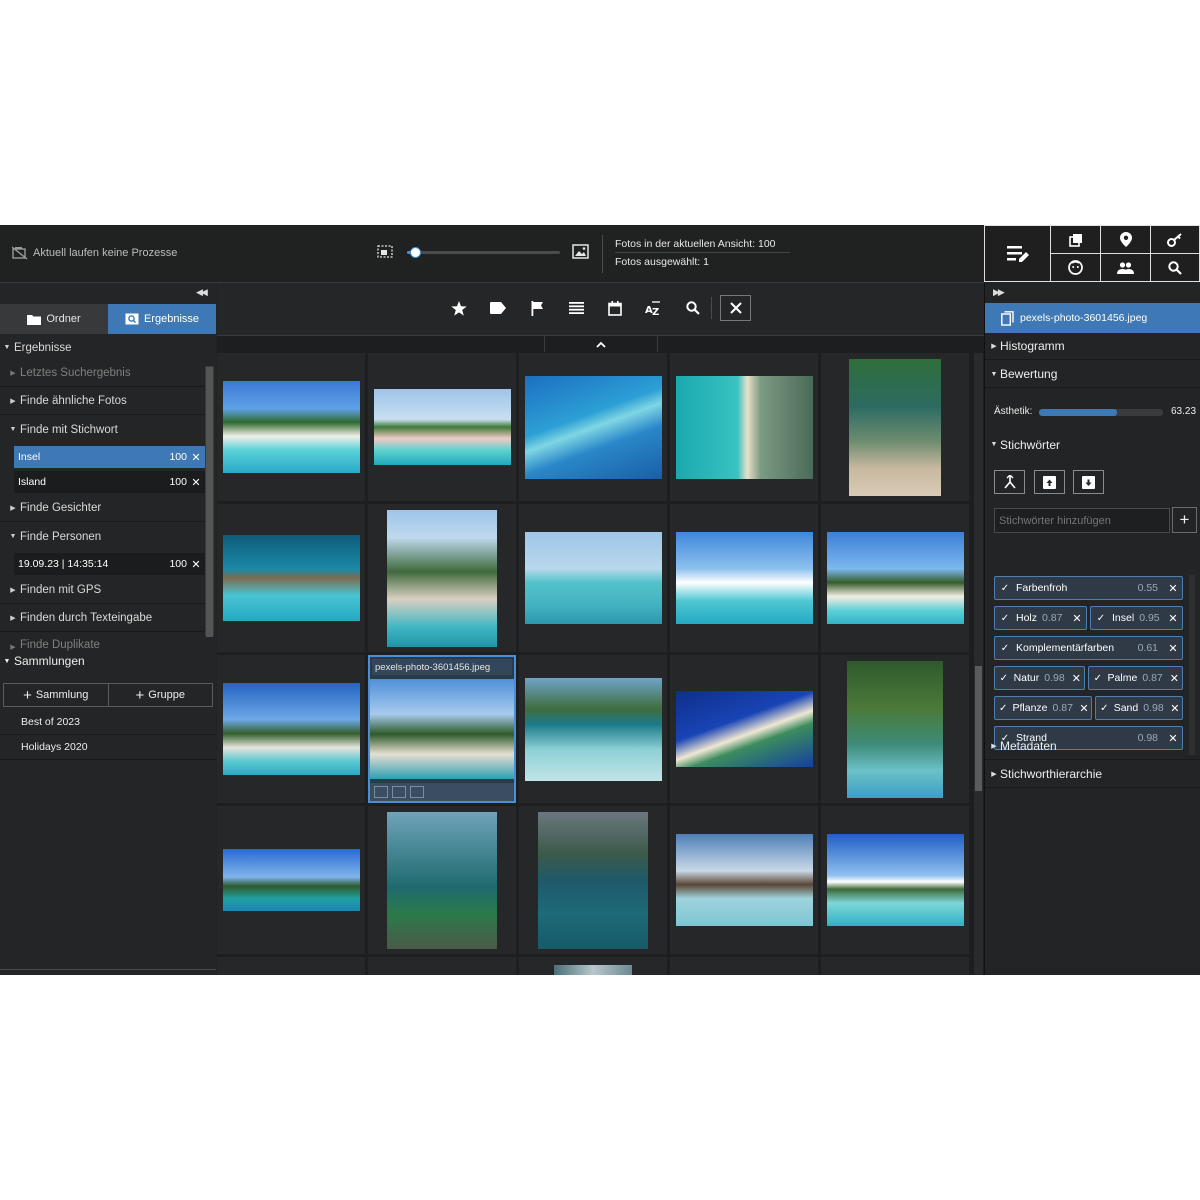 The image size is (1200, 1200). Describe the element at coordinates (102, 401) in the screenshot. I see `item-similar-photos: ▶ Finde ähnliche Fotos` at that location.